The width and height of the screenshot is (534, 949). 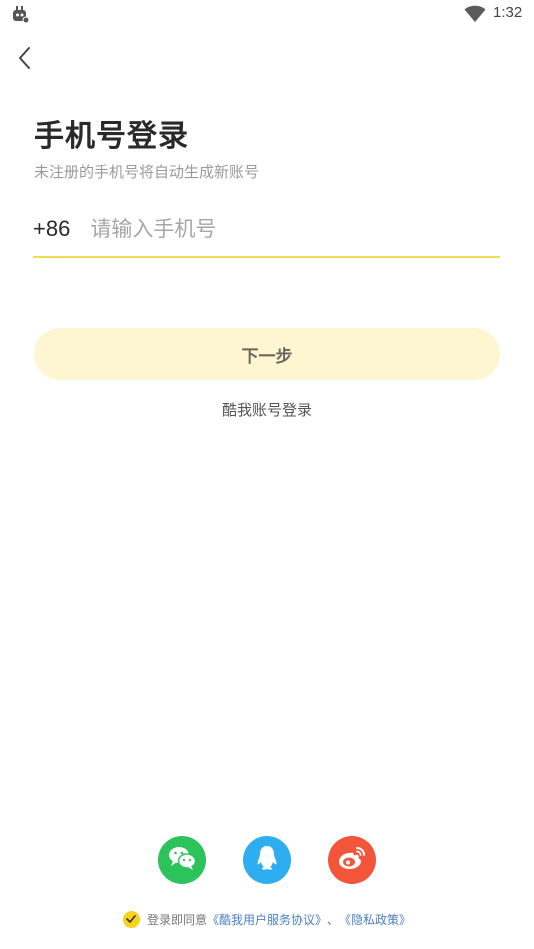 What do you see at coordinates (111, 136) in the screenshot?
I see `page-title: 手机号登录` at bounding box center [111, 136].